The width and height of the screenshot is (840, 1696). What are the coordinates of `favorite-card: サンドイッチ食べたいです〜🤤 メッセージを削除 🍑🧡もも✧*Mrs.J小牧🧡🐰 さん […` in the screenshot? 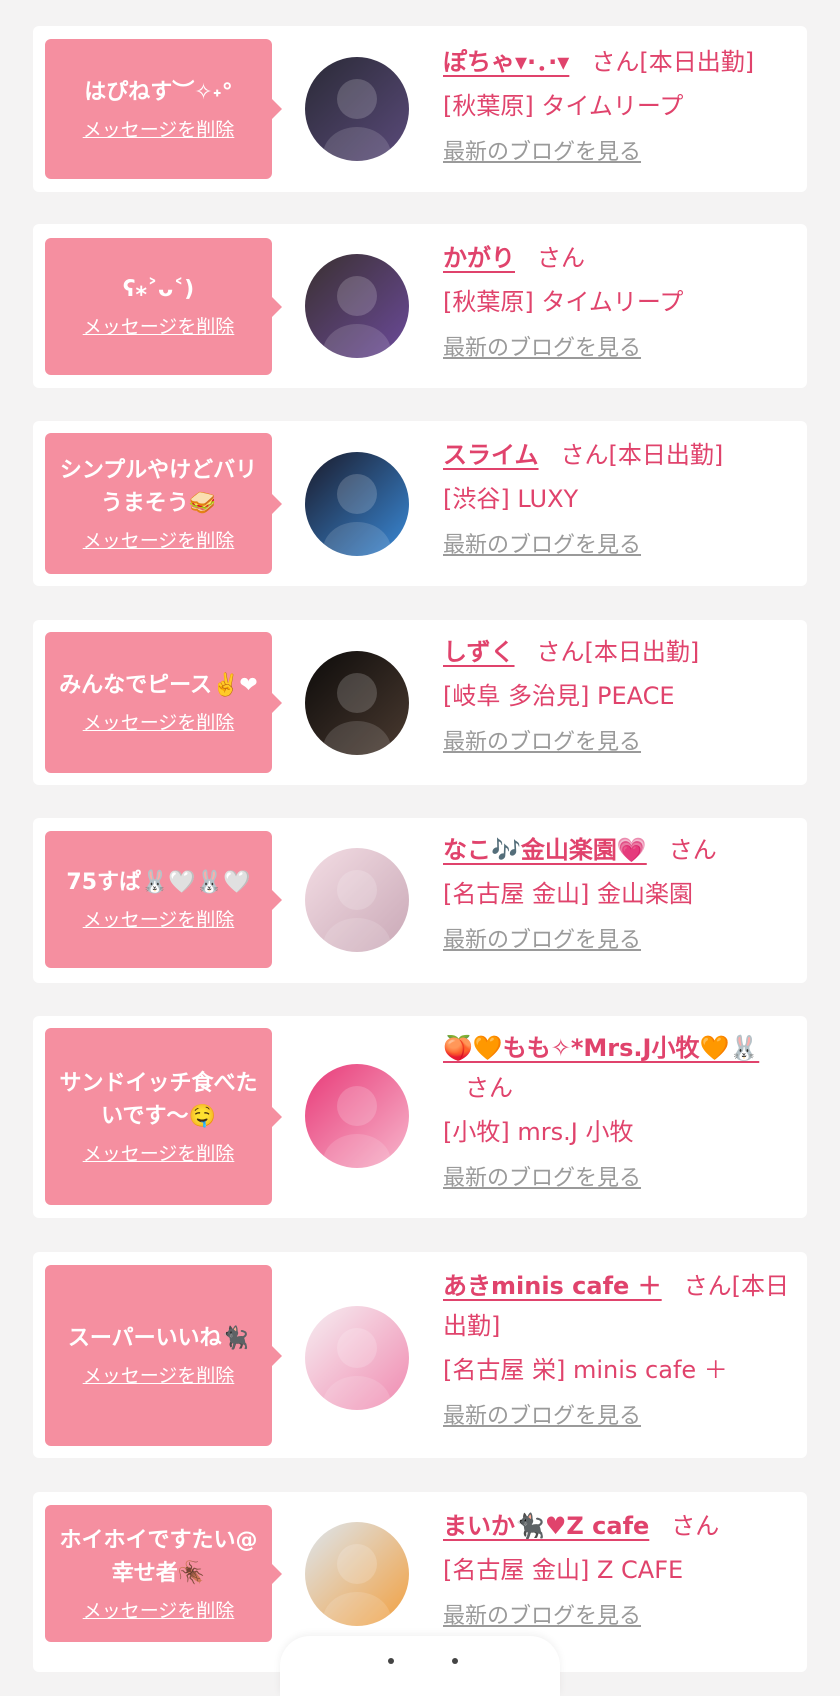 It's located at (420, 1117).